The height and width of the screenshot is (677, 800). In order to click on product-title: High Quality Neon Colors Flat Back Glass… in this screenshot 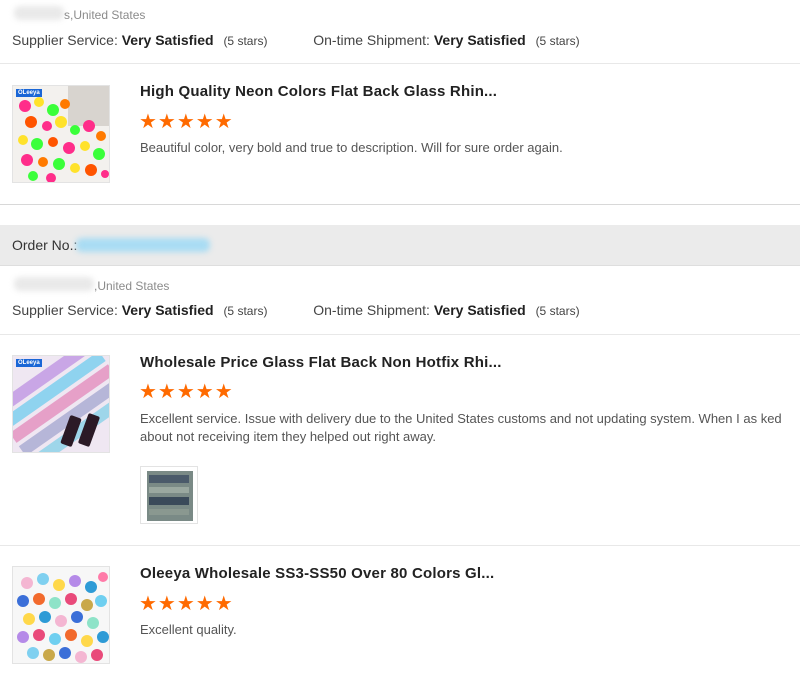, I will do `click(318, 91)`.